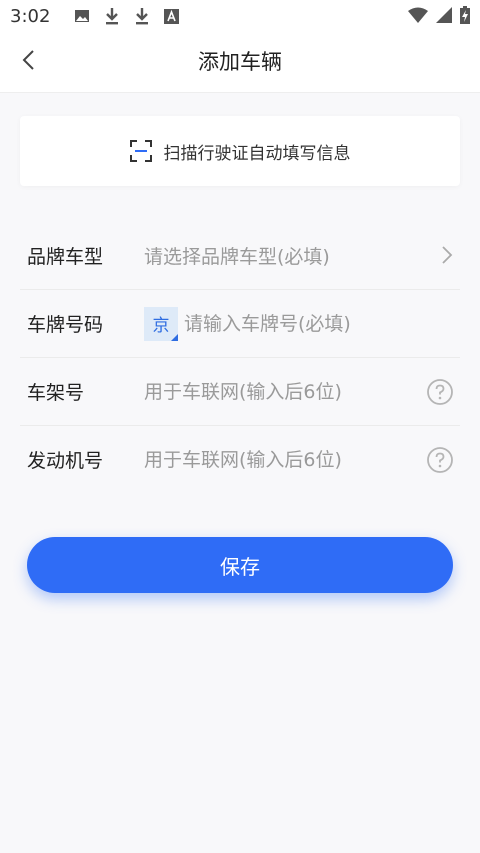 Image resolution: width=480 pixels, height=853 pixels. I want to click on dropdown-corner-icon, so click(174, 337).